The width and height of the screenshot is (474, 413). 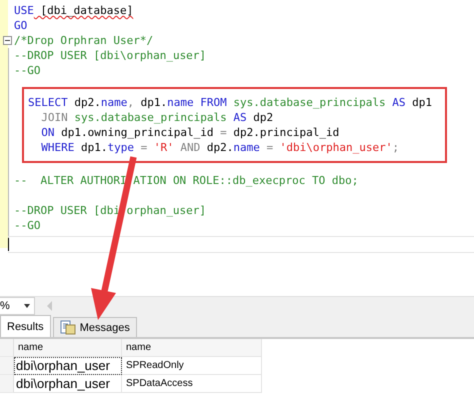 I want to click on code-line: SELECT dp2.name, dp1.name FROM sys.database_principals AS dp1, so click(x=230, y=102).